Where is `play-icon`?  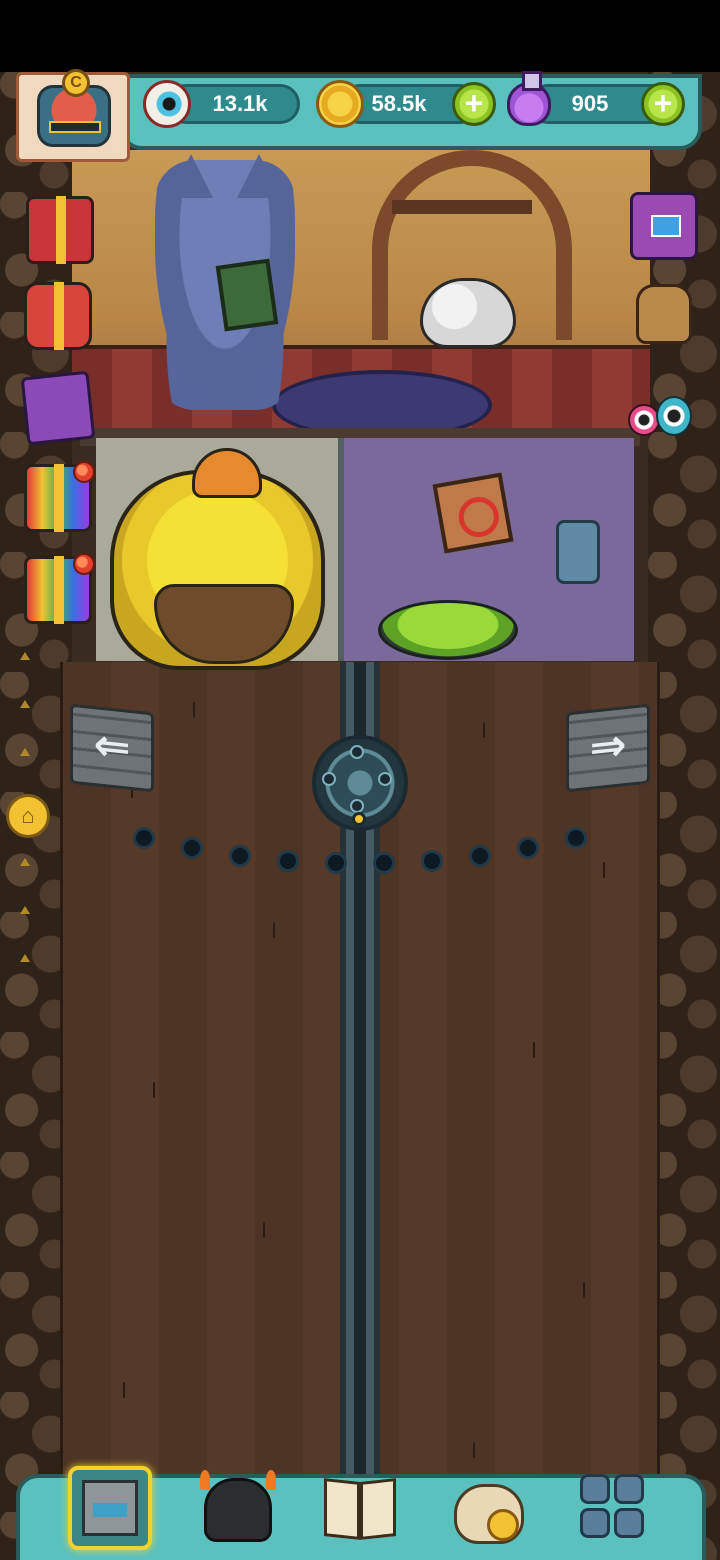
play-icon is located at coordinates (666, 226).